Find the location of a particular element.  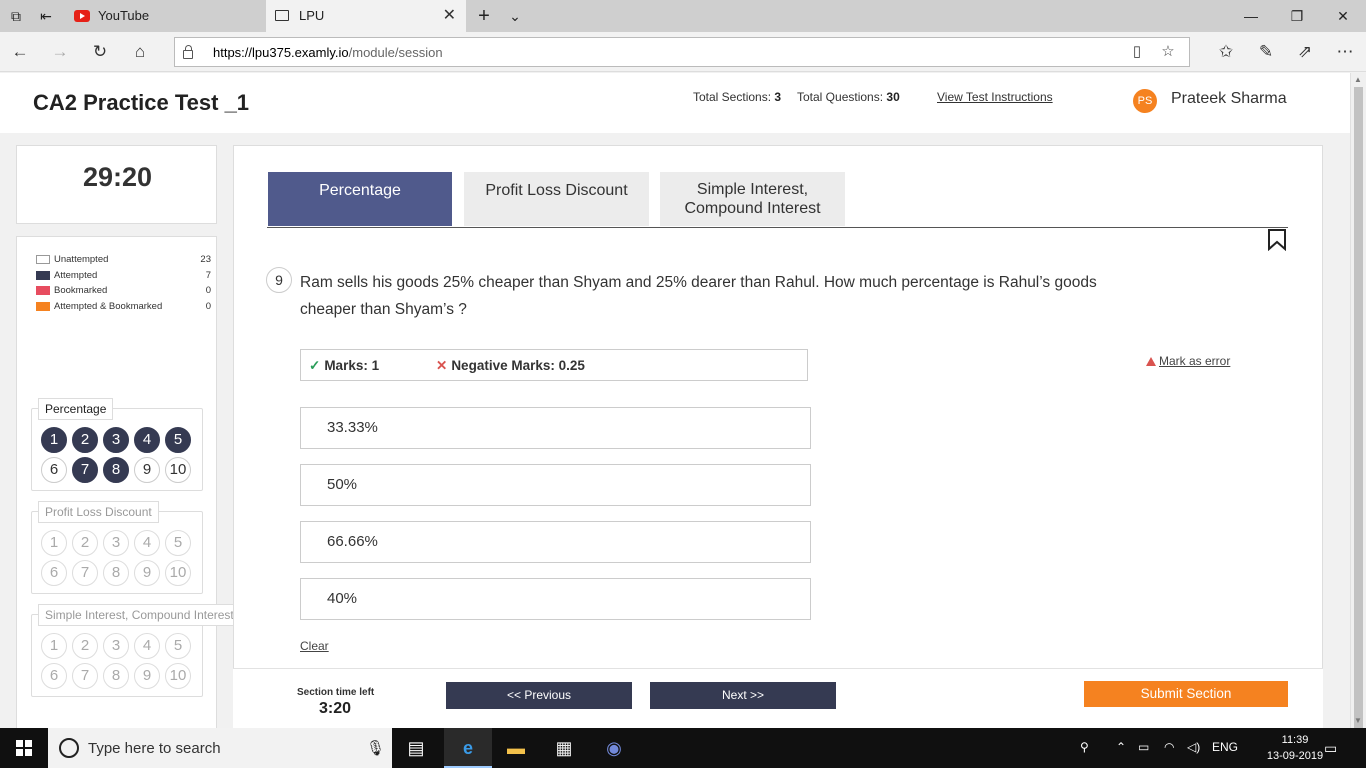

tab-list-chevron-icon: ⌄ is located at coordinates (515, 16).